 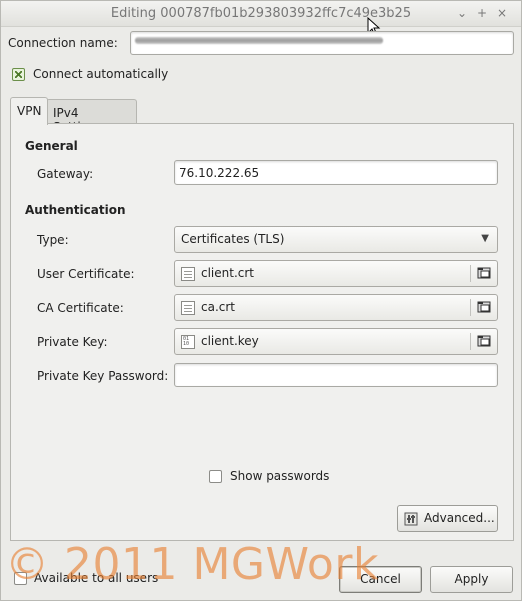 I want to click on ca-certificate-label: CA Certificate:, so click(x=80, y=308).